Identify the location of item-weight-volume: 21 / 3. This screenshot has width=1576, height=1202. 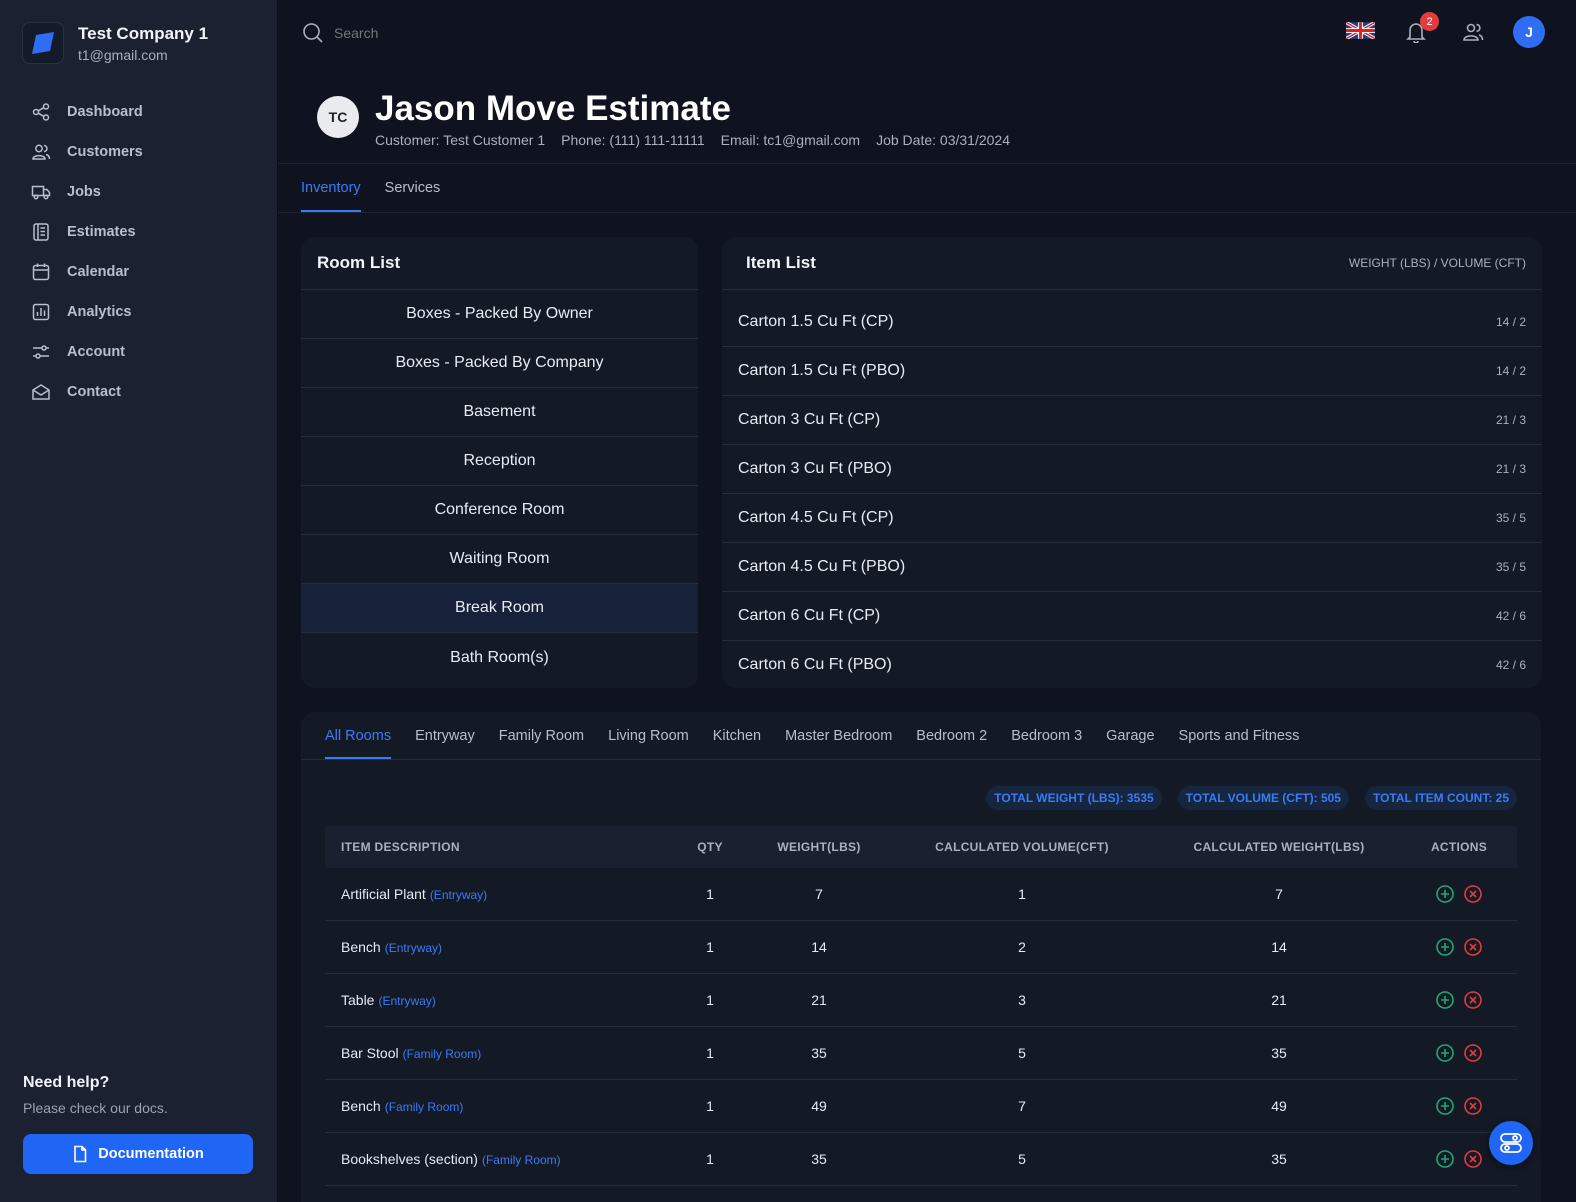
(1510, 420).